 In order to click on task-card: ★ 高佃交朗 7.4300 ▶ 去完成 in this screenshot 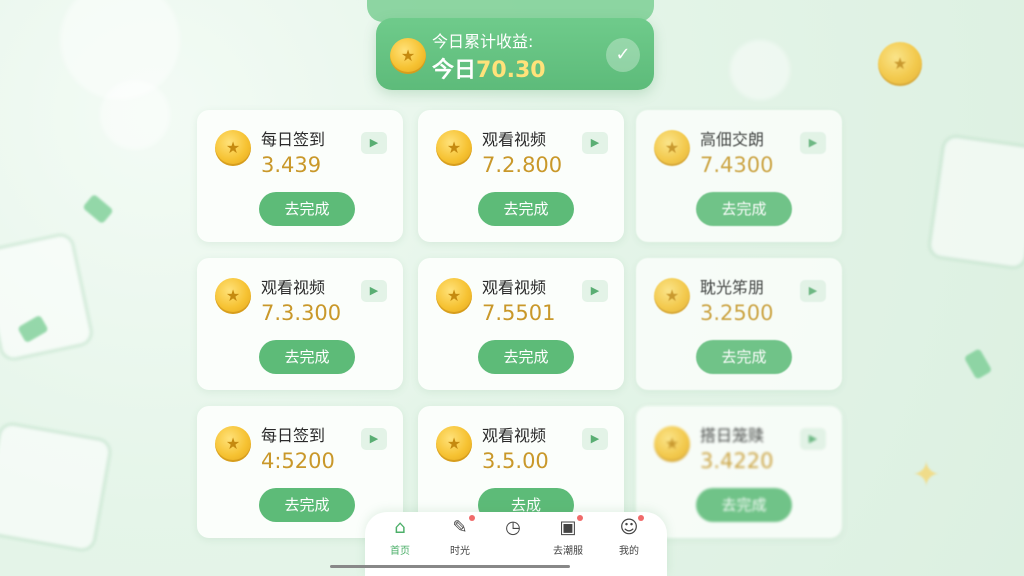, I will do `click(739, 176)`.